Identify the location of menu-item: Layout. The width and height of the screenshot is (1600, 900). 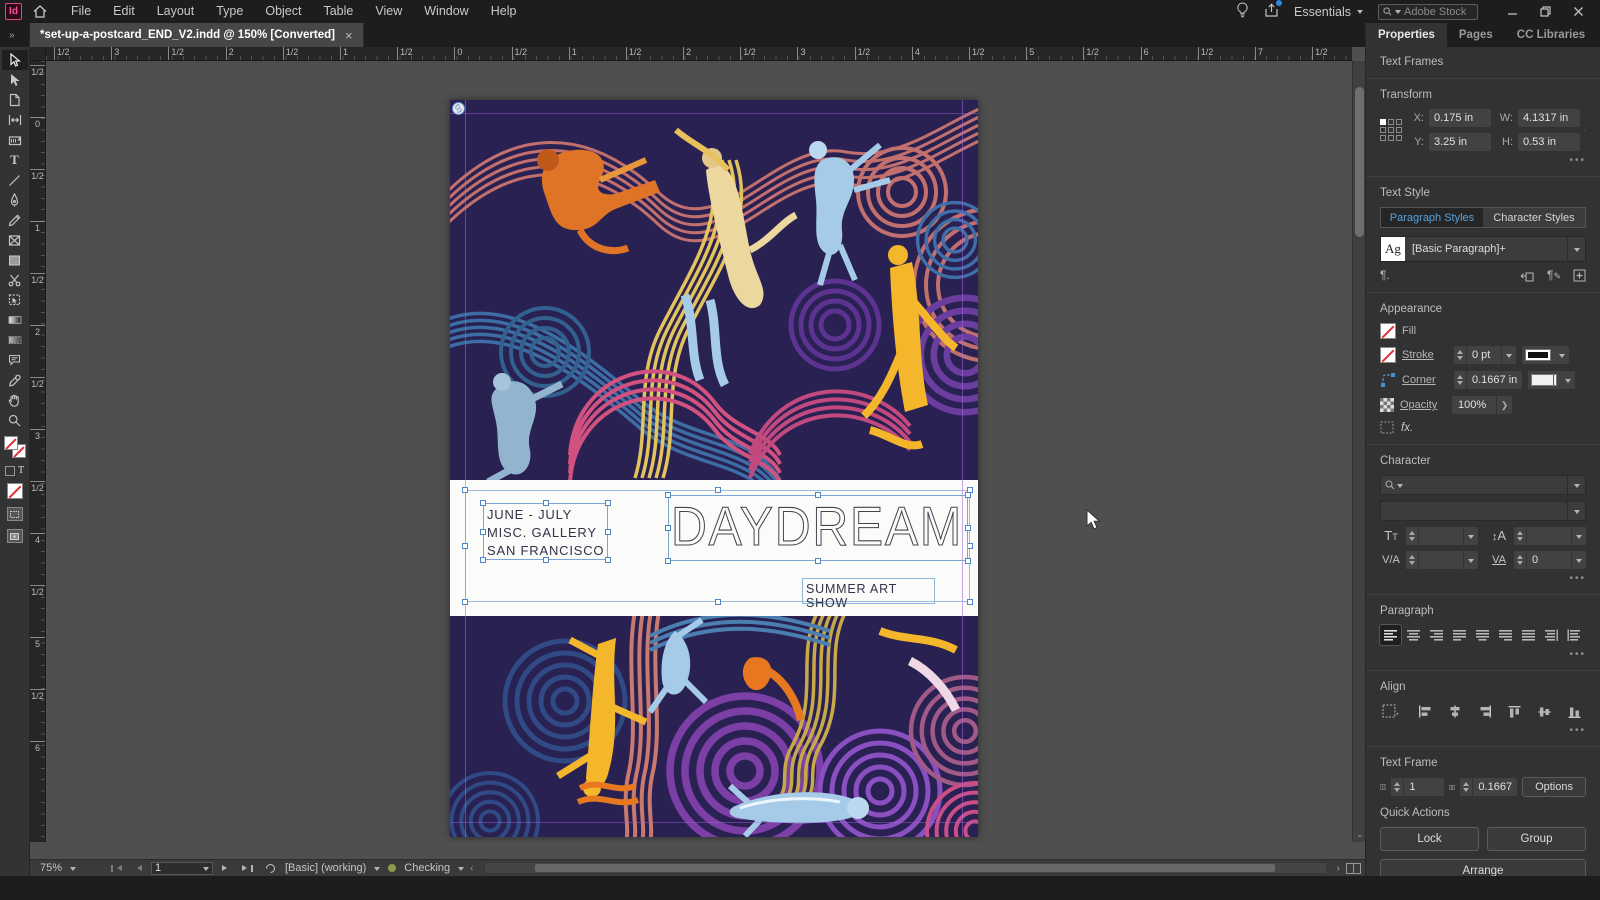
(176, 11).